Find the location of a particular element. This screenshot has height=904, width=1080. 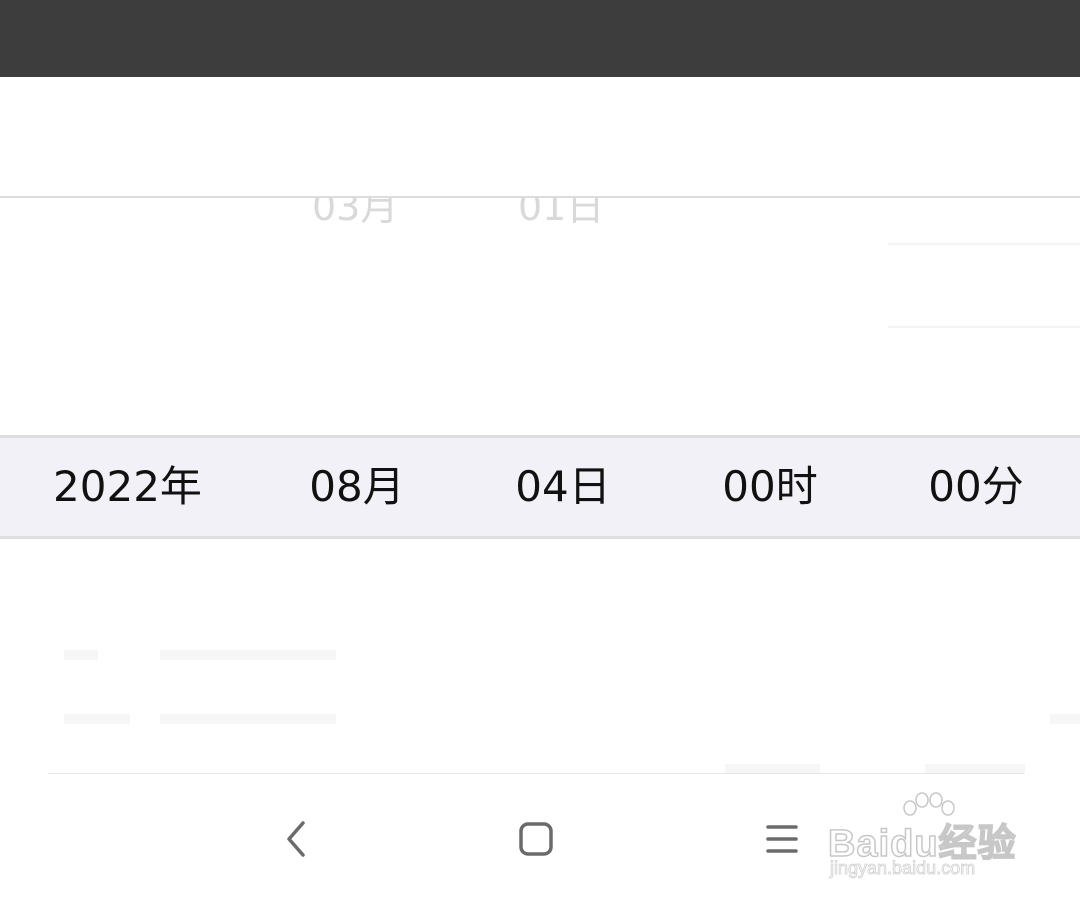

back-button is located at coordinates (296, 839).